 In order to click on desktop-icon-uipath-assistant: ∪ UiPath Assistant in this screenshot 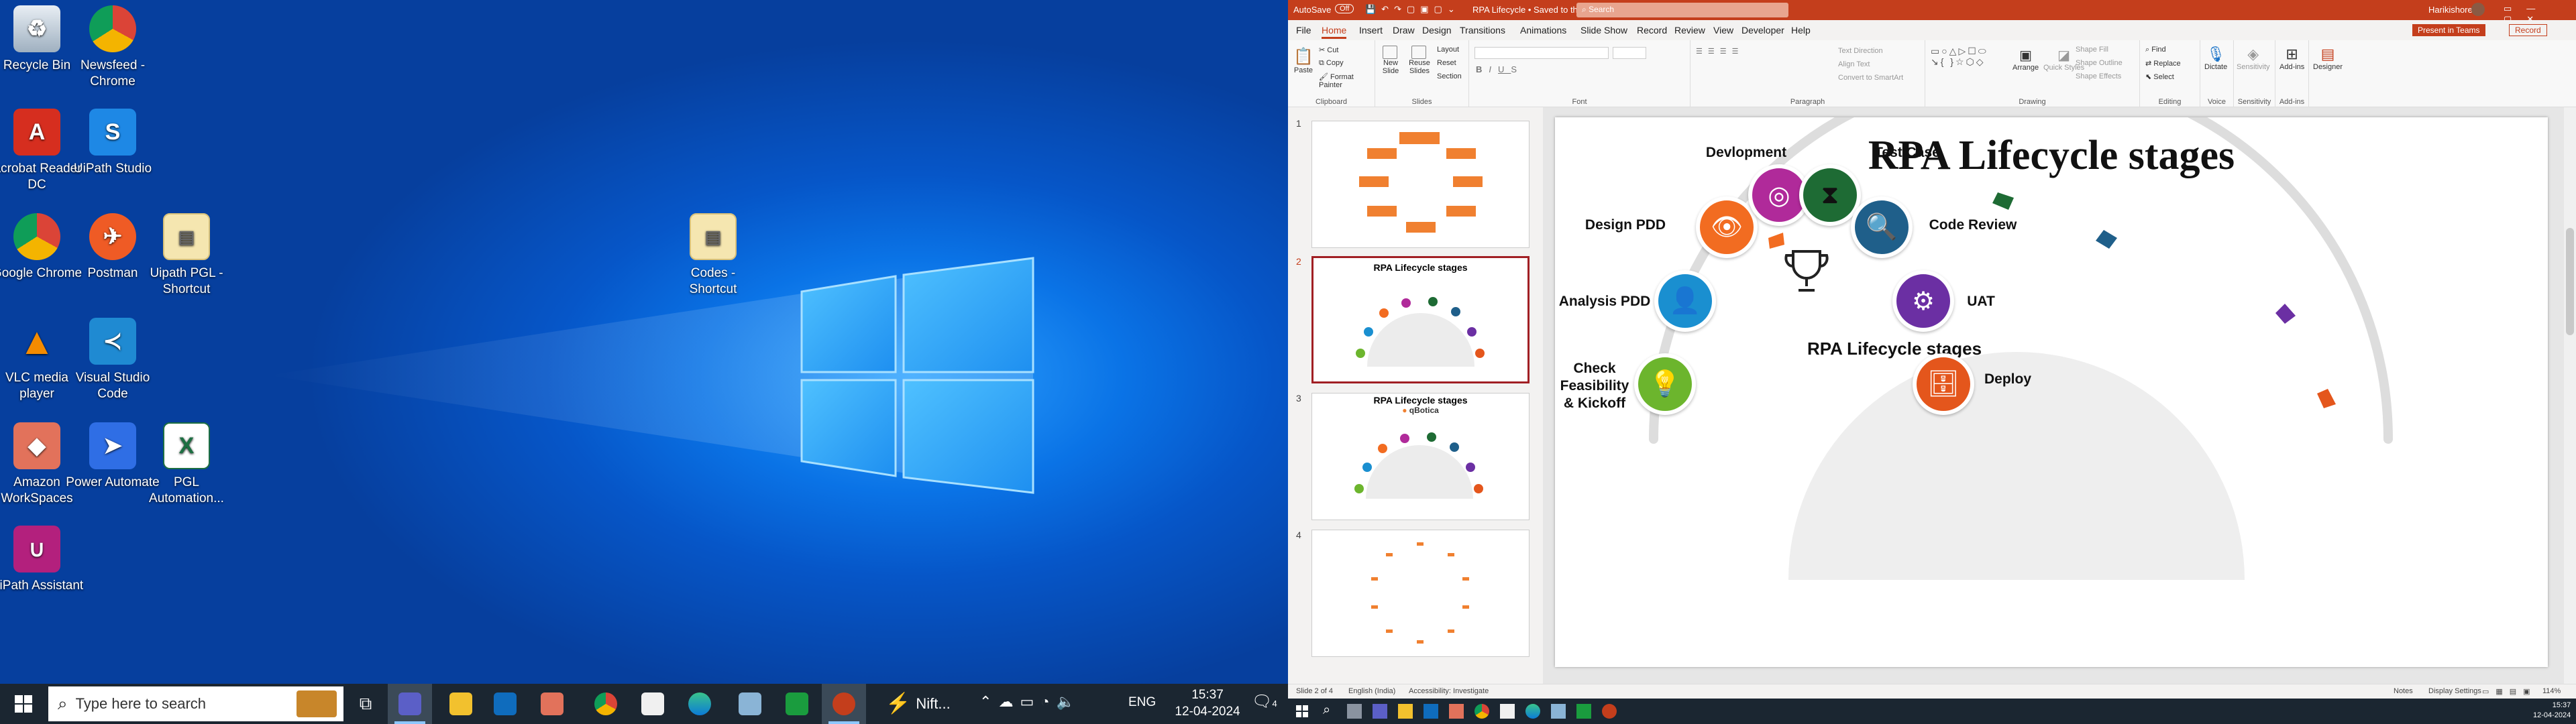, I will do `click(42, 560)`.